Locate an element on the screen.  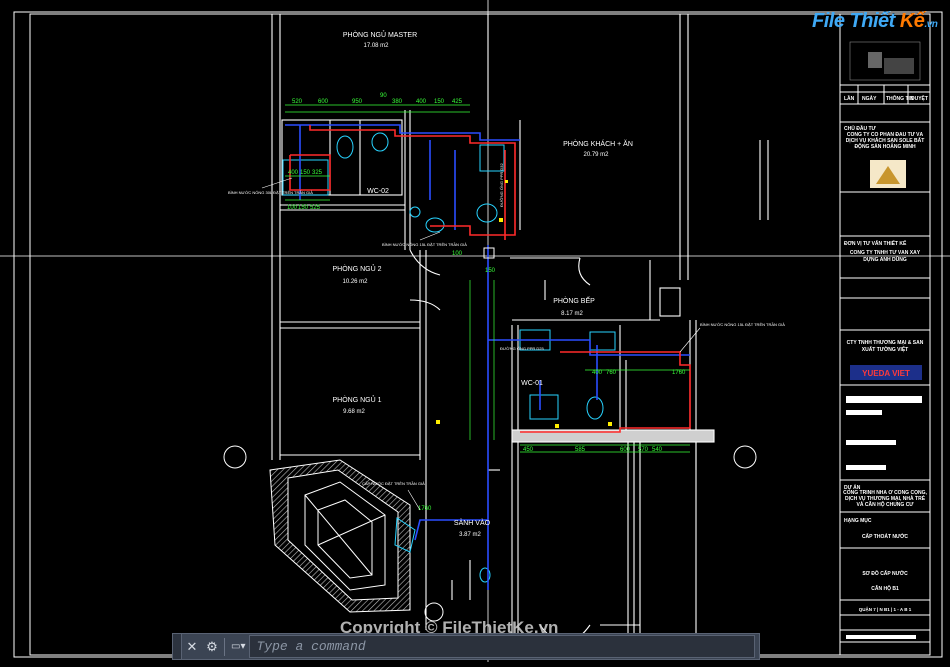
callout-water-heater-30l: BÌNH NƯỚC NÓNG 30L ĐẶT TRÊN TRẦN GIẢ is located at coordinates (270, 192).